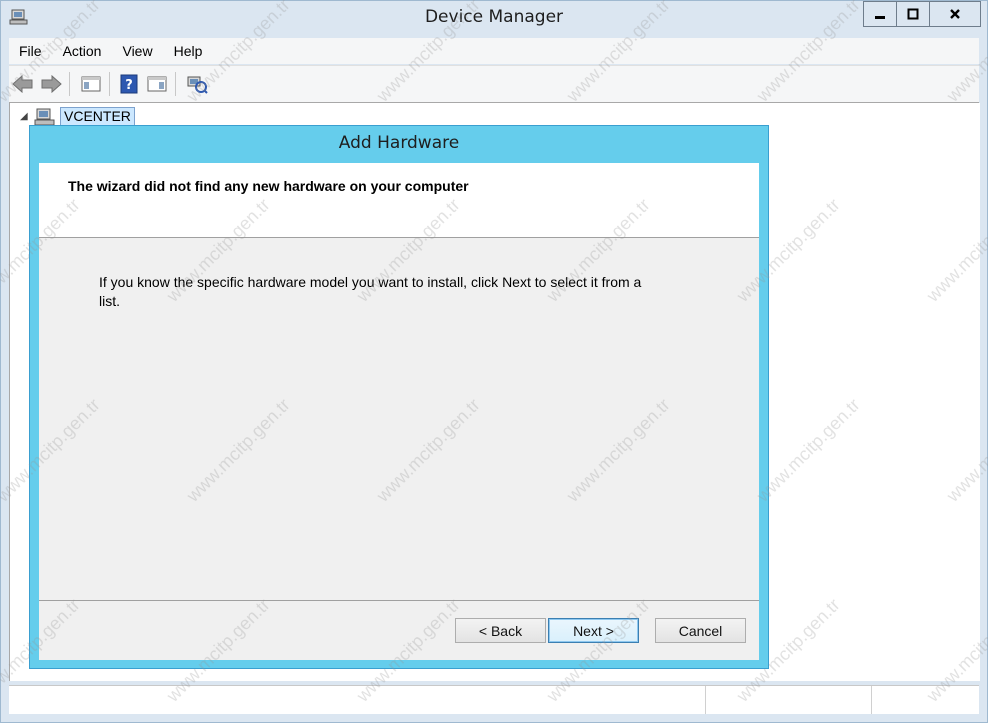 Image resolution: width=988 pixels, height=723 pixels. Describe the element at coordinates (189, 51) in the screenshot. I see `menu-help: Help` at that location.